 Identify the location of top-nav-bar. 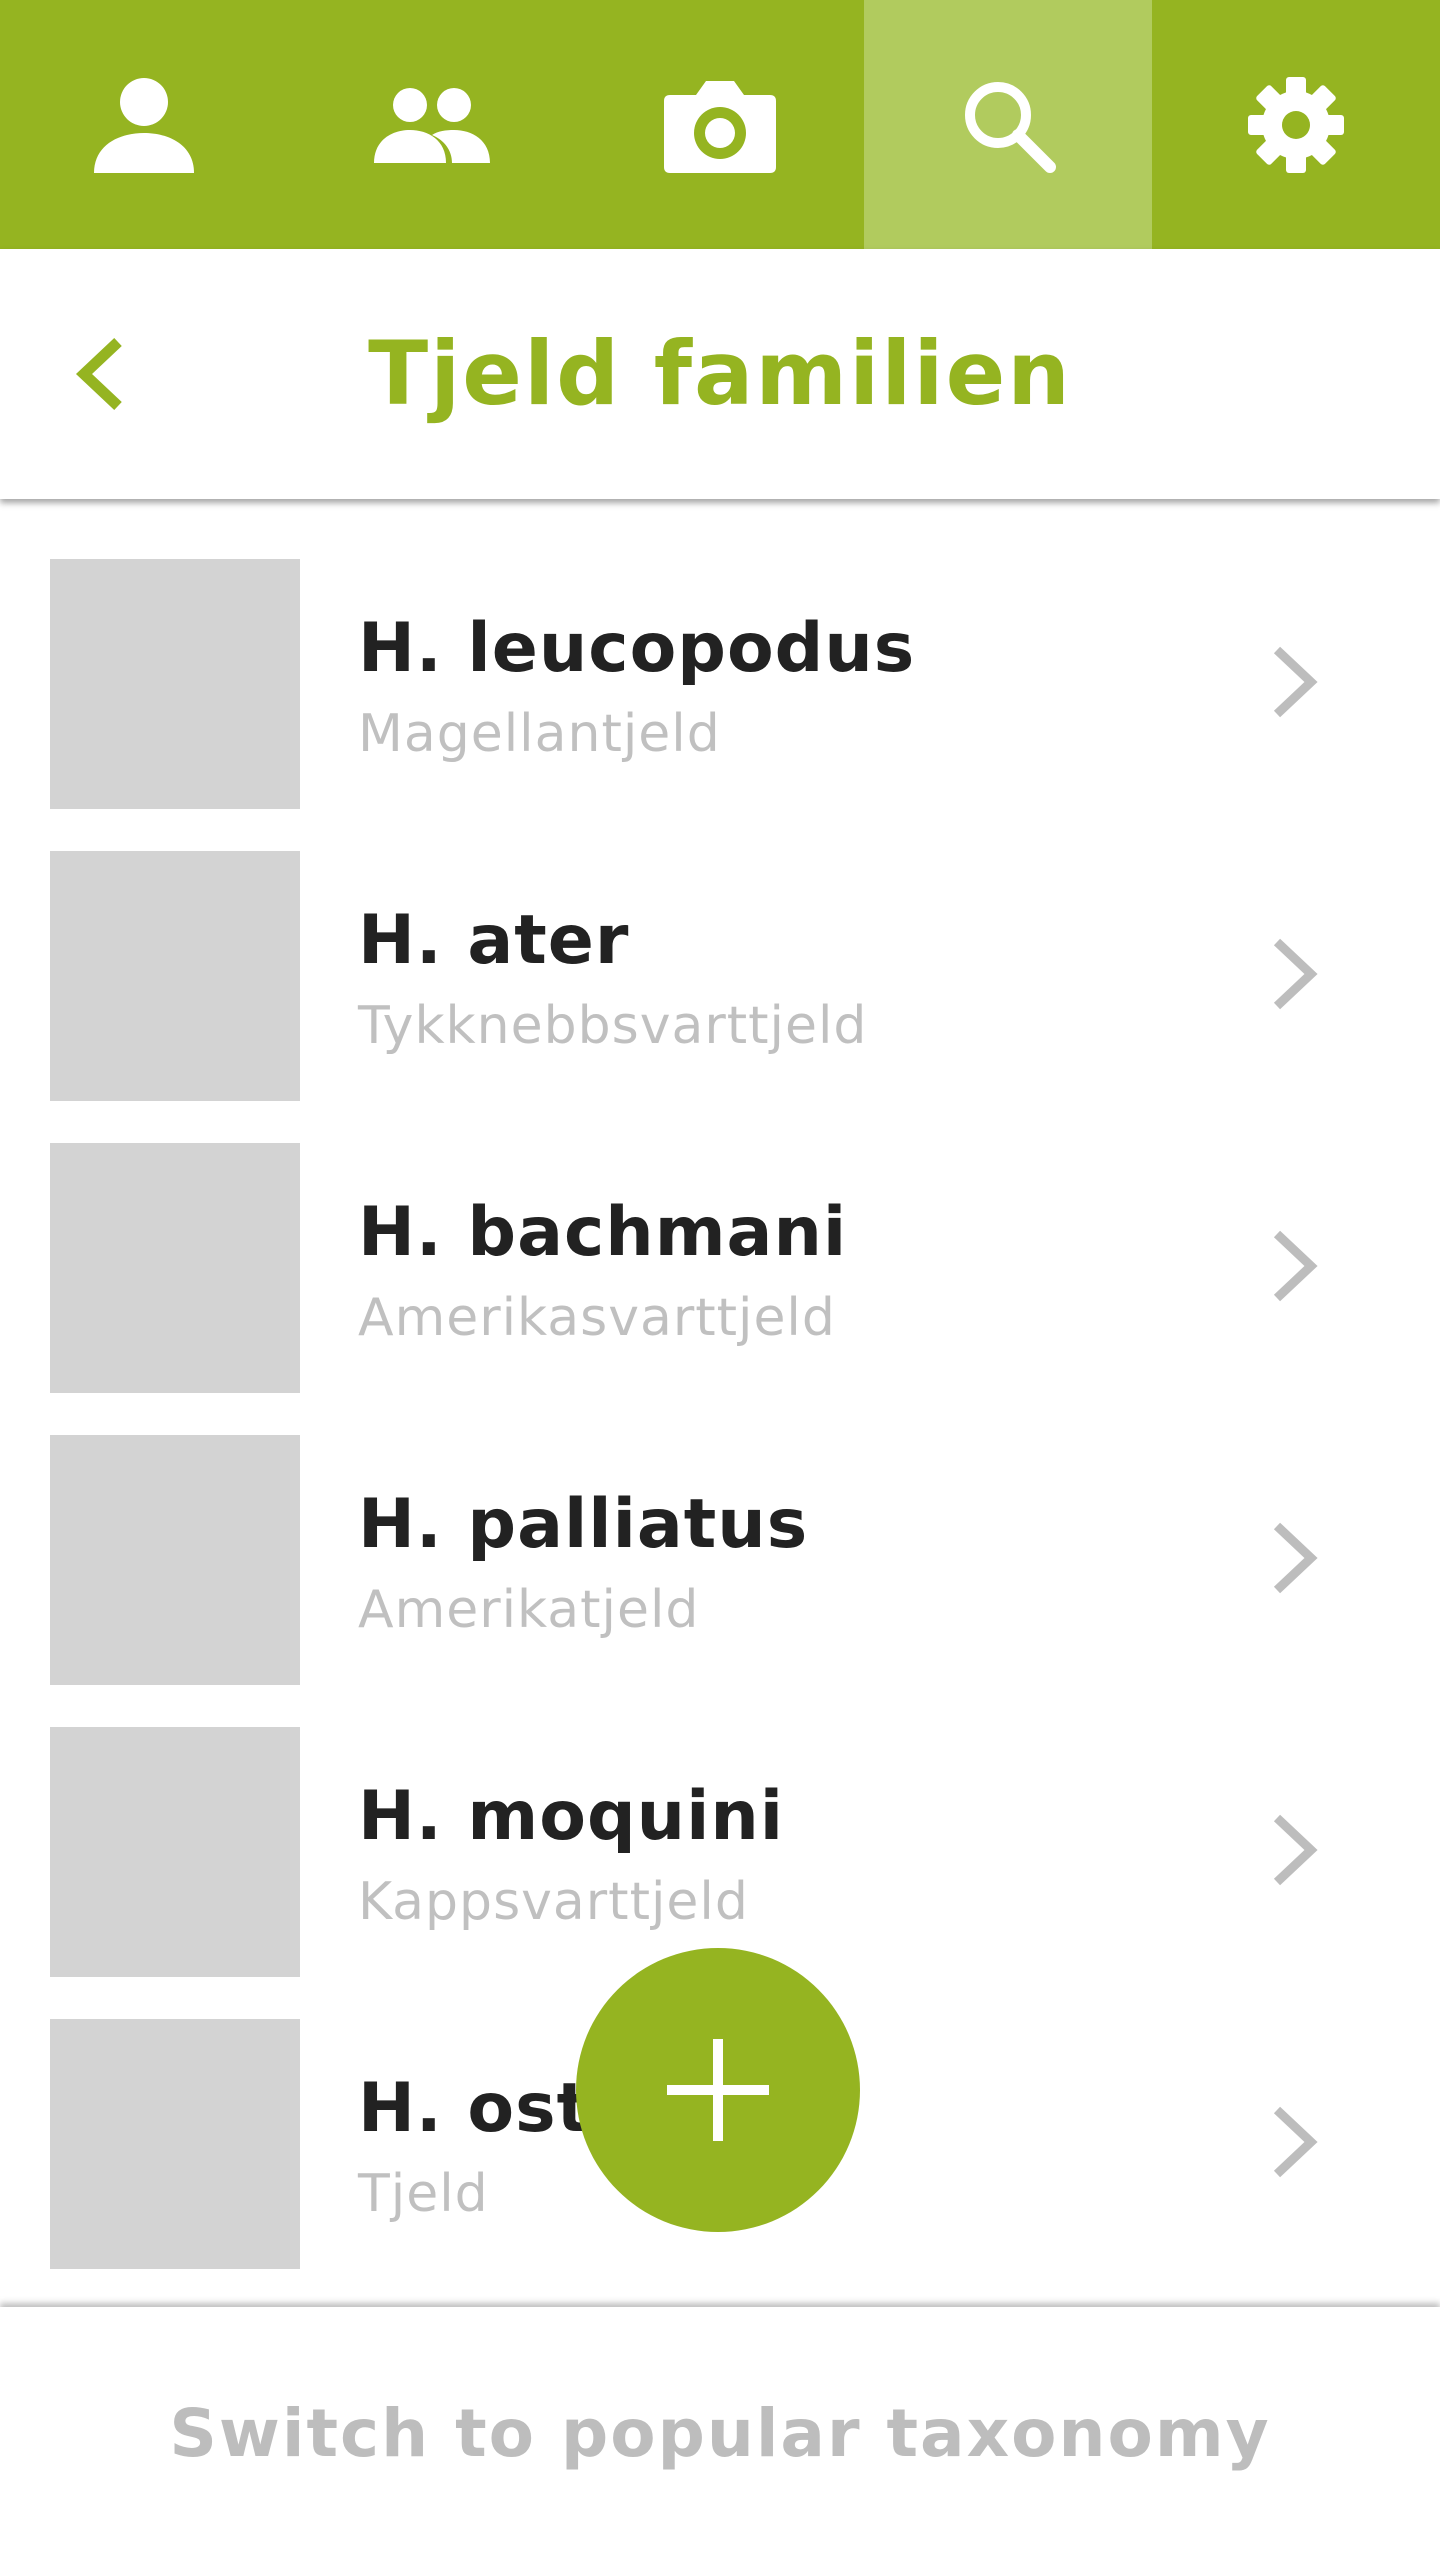
(720, 124).